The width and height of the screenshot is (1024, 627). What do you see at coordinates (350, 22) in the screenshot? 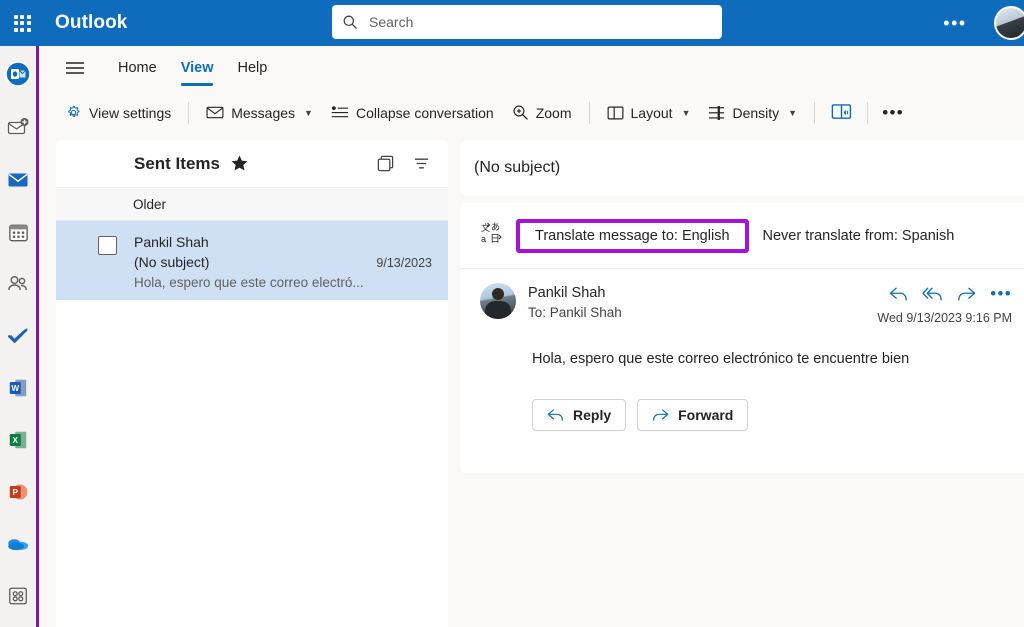
I see `search-icon` at bounding box center [350, 22].